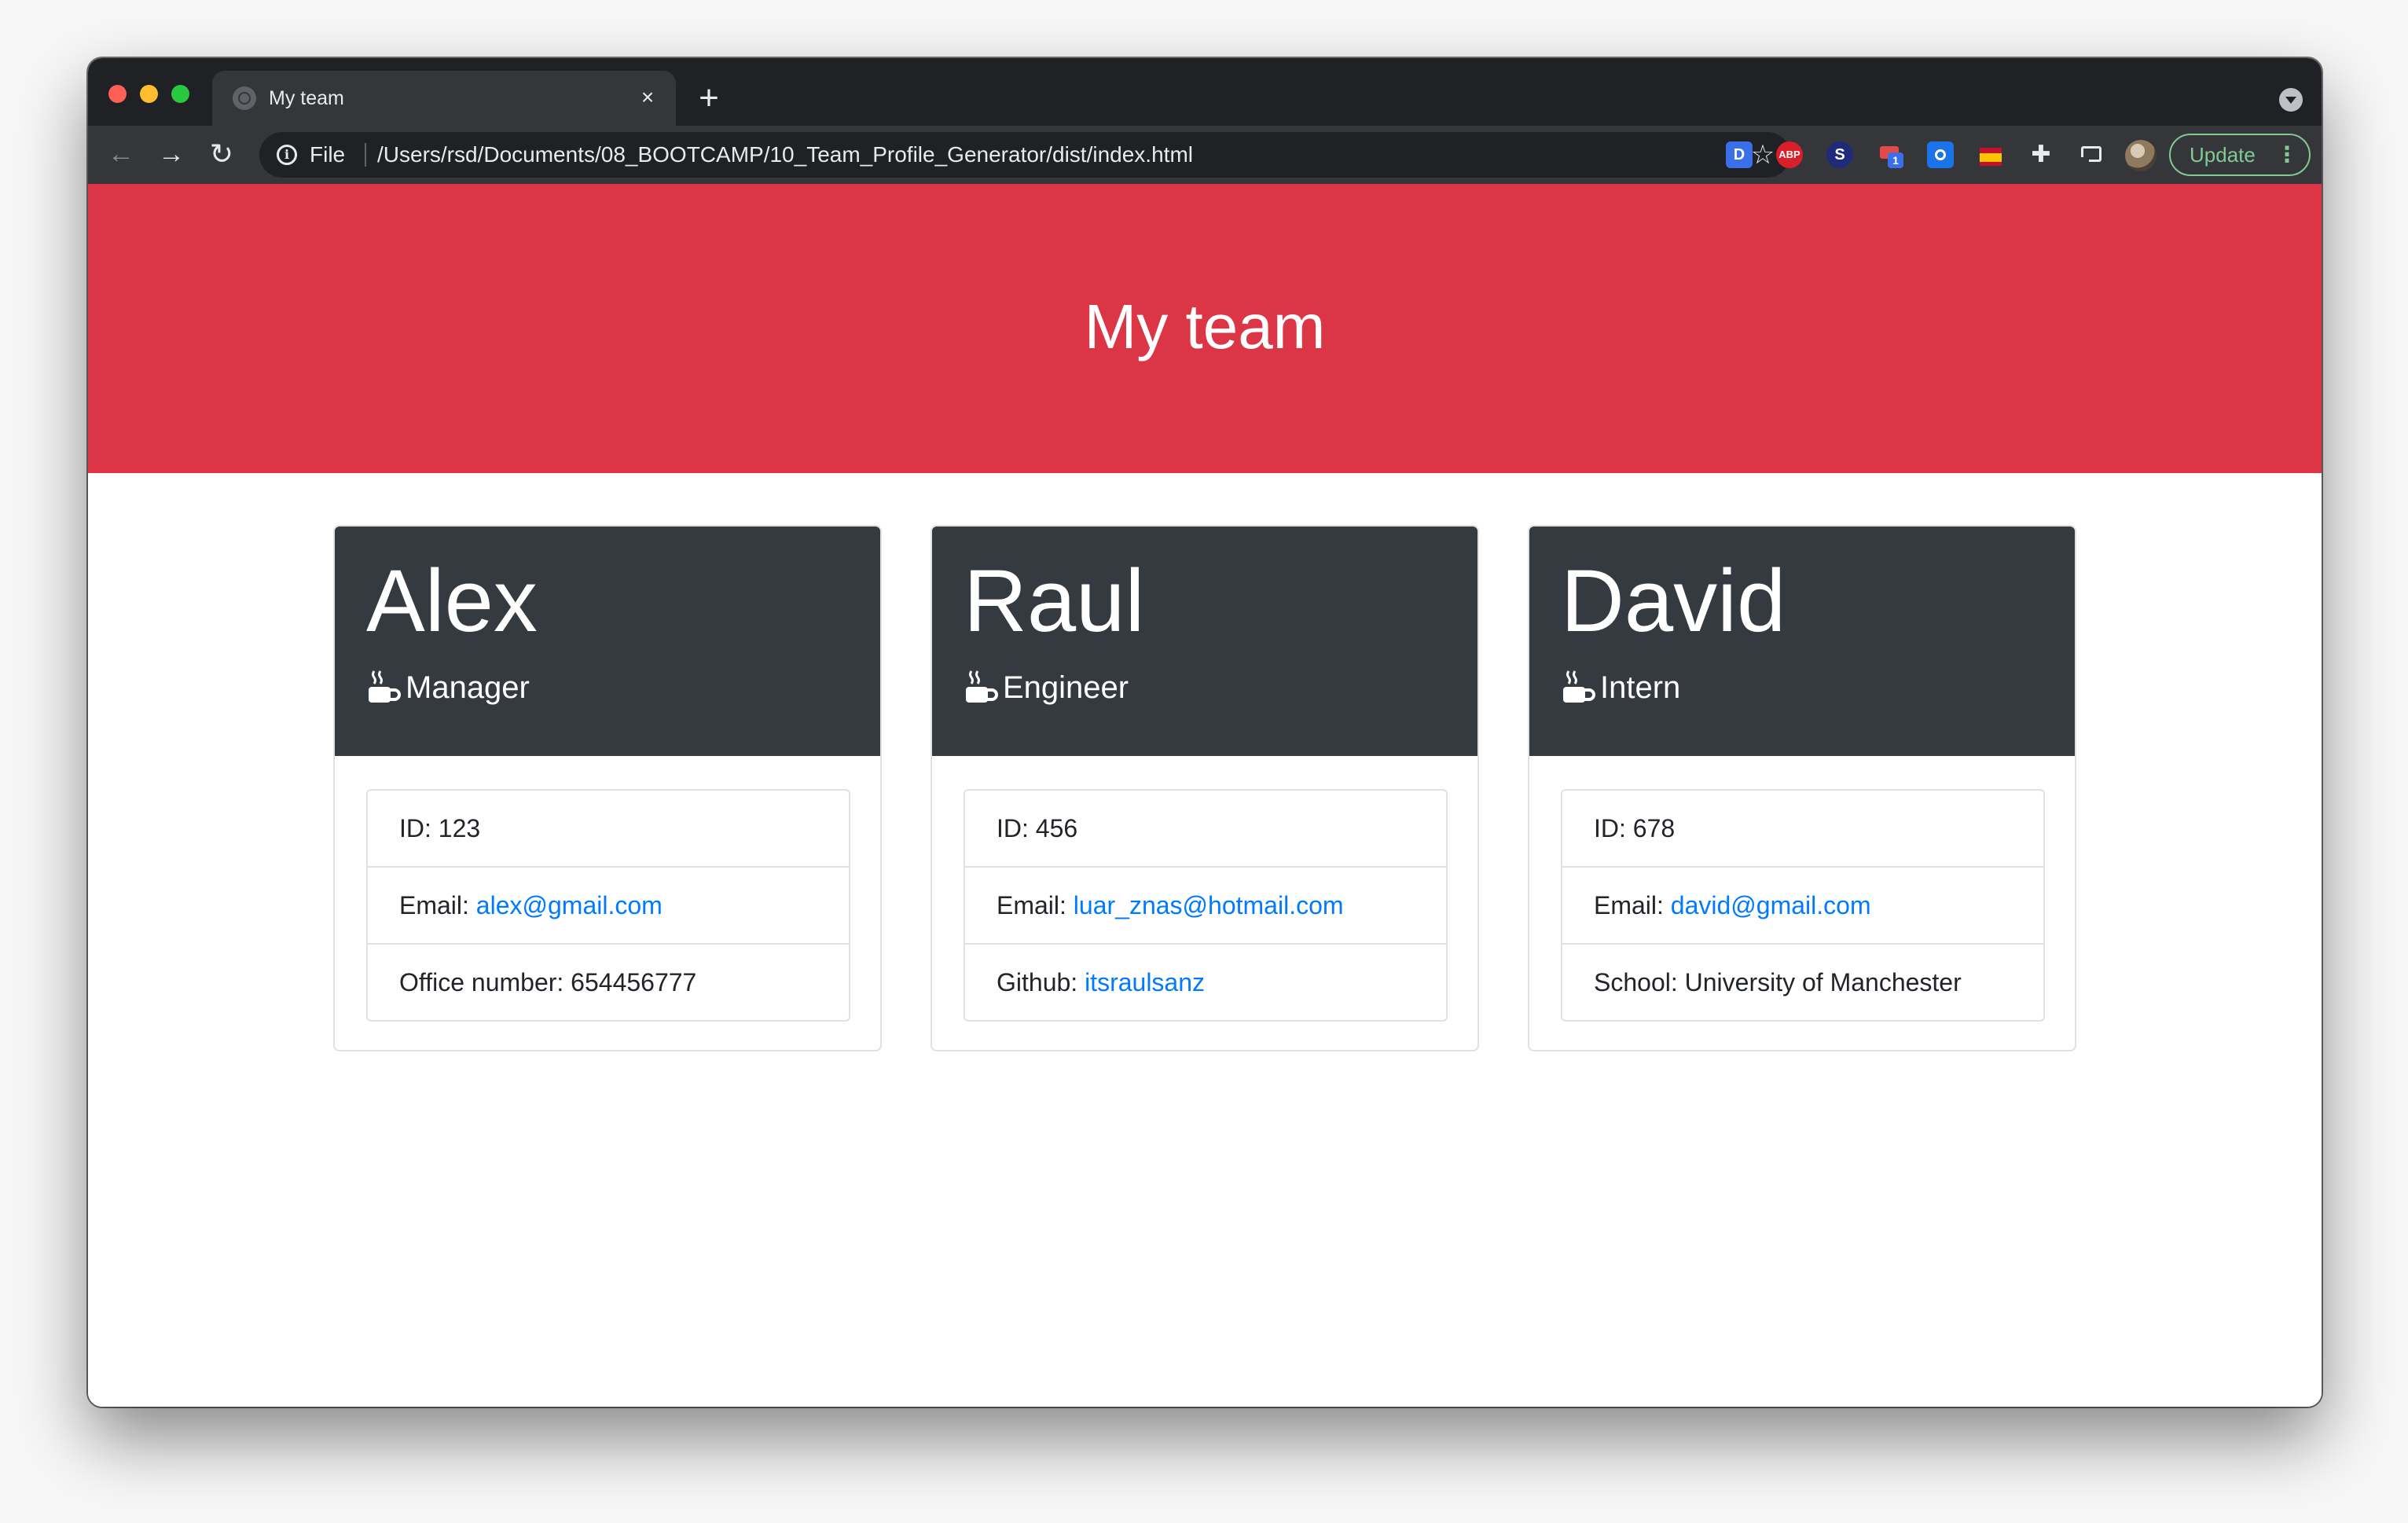  I want to click on employee-name: Alex, so click(452, 601).